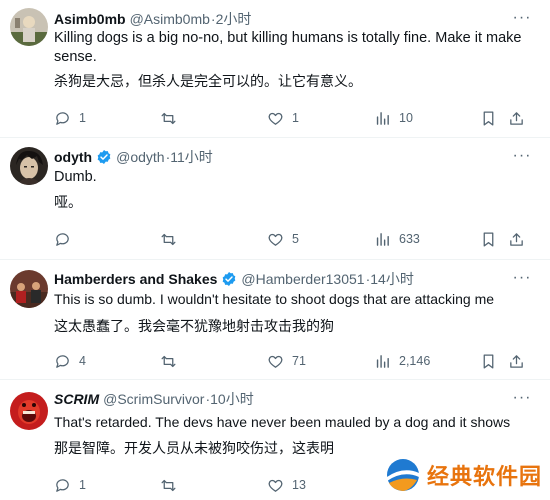 The width and height of the screenshot is (550, 500). What do you see at coordinates (135, 279) in the screenshot?
I see `display-name: Hamberders and Shakes` at bounding box center [135, 279].